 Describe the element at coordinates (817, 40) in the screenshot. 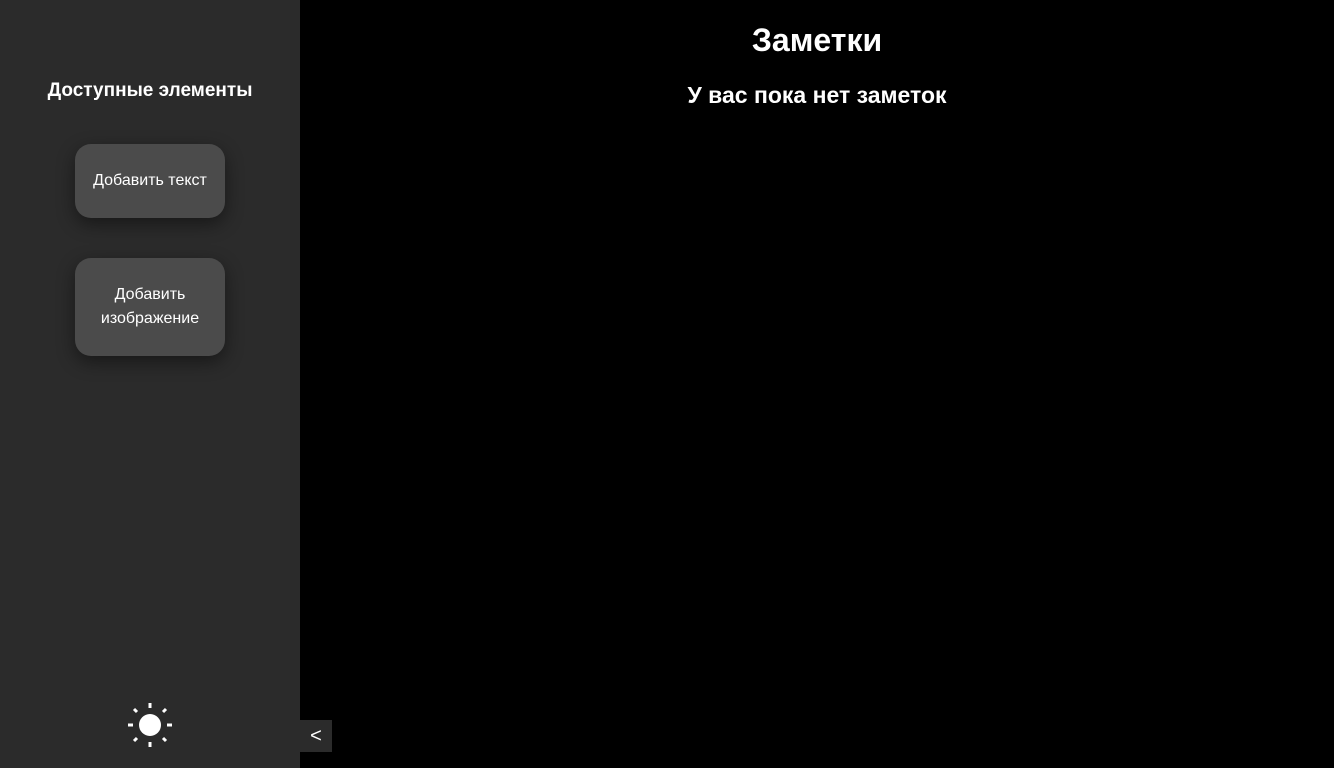

I see `page-title: Заметки` at that location.